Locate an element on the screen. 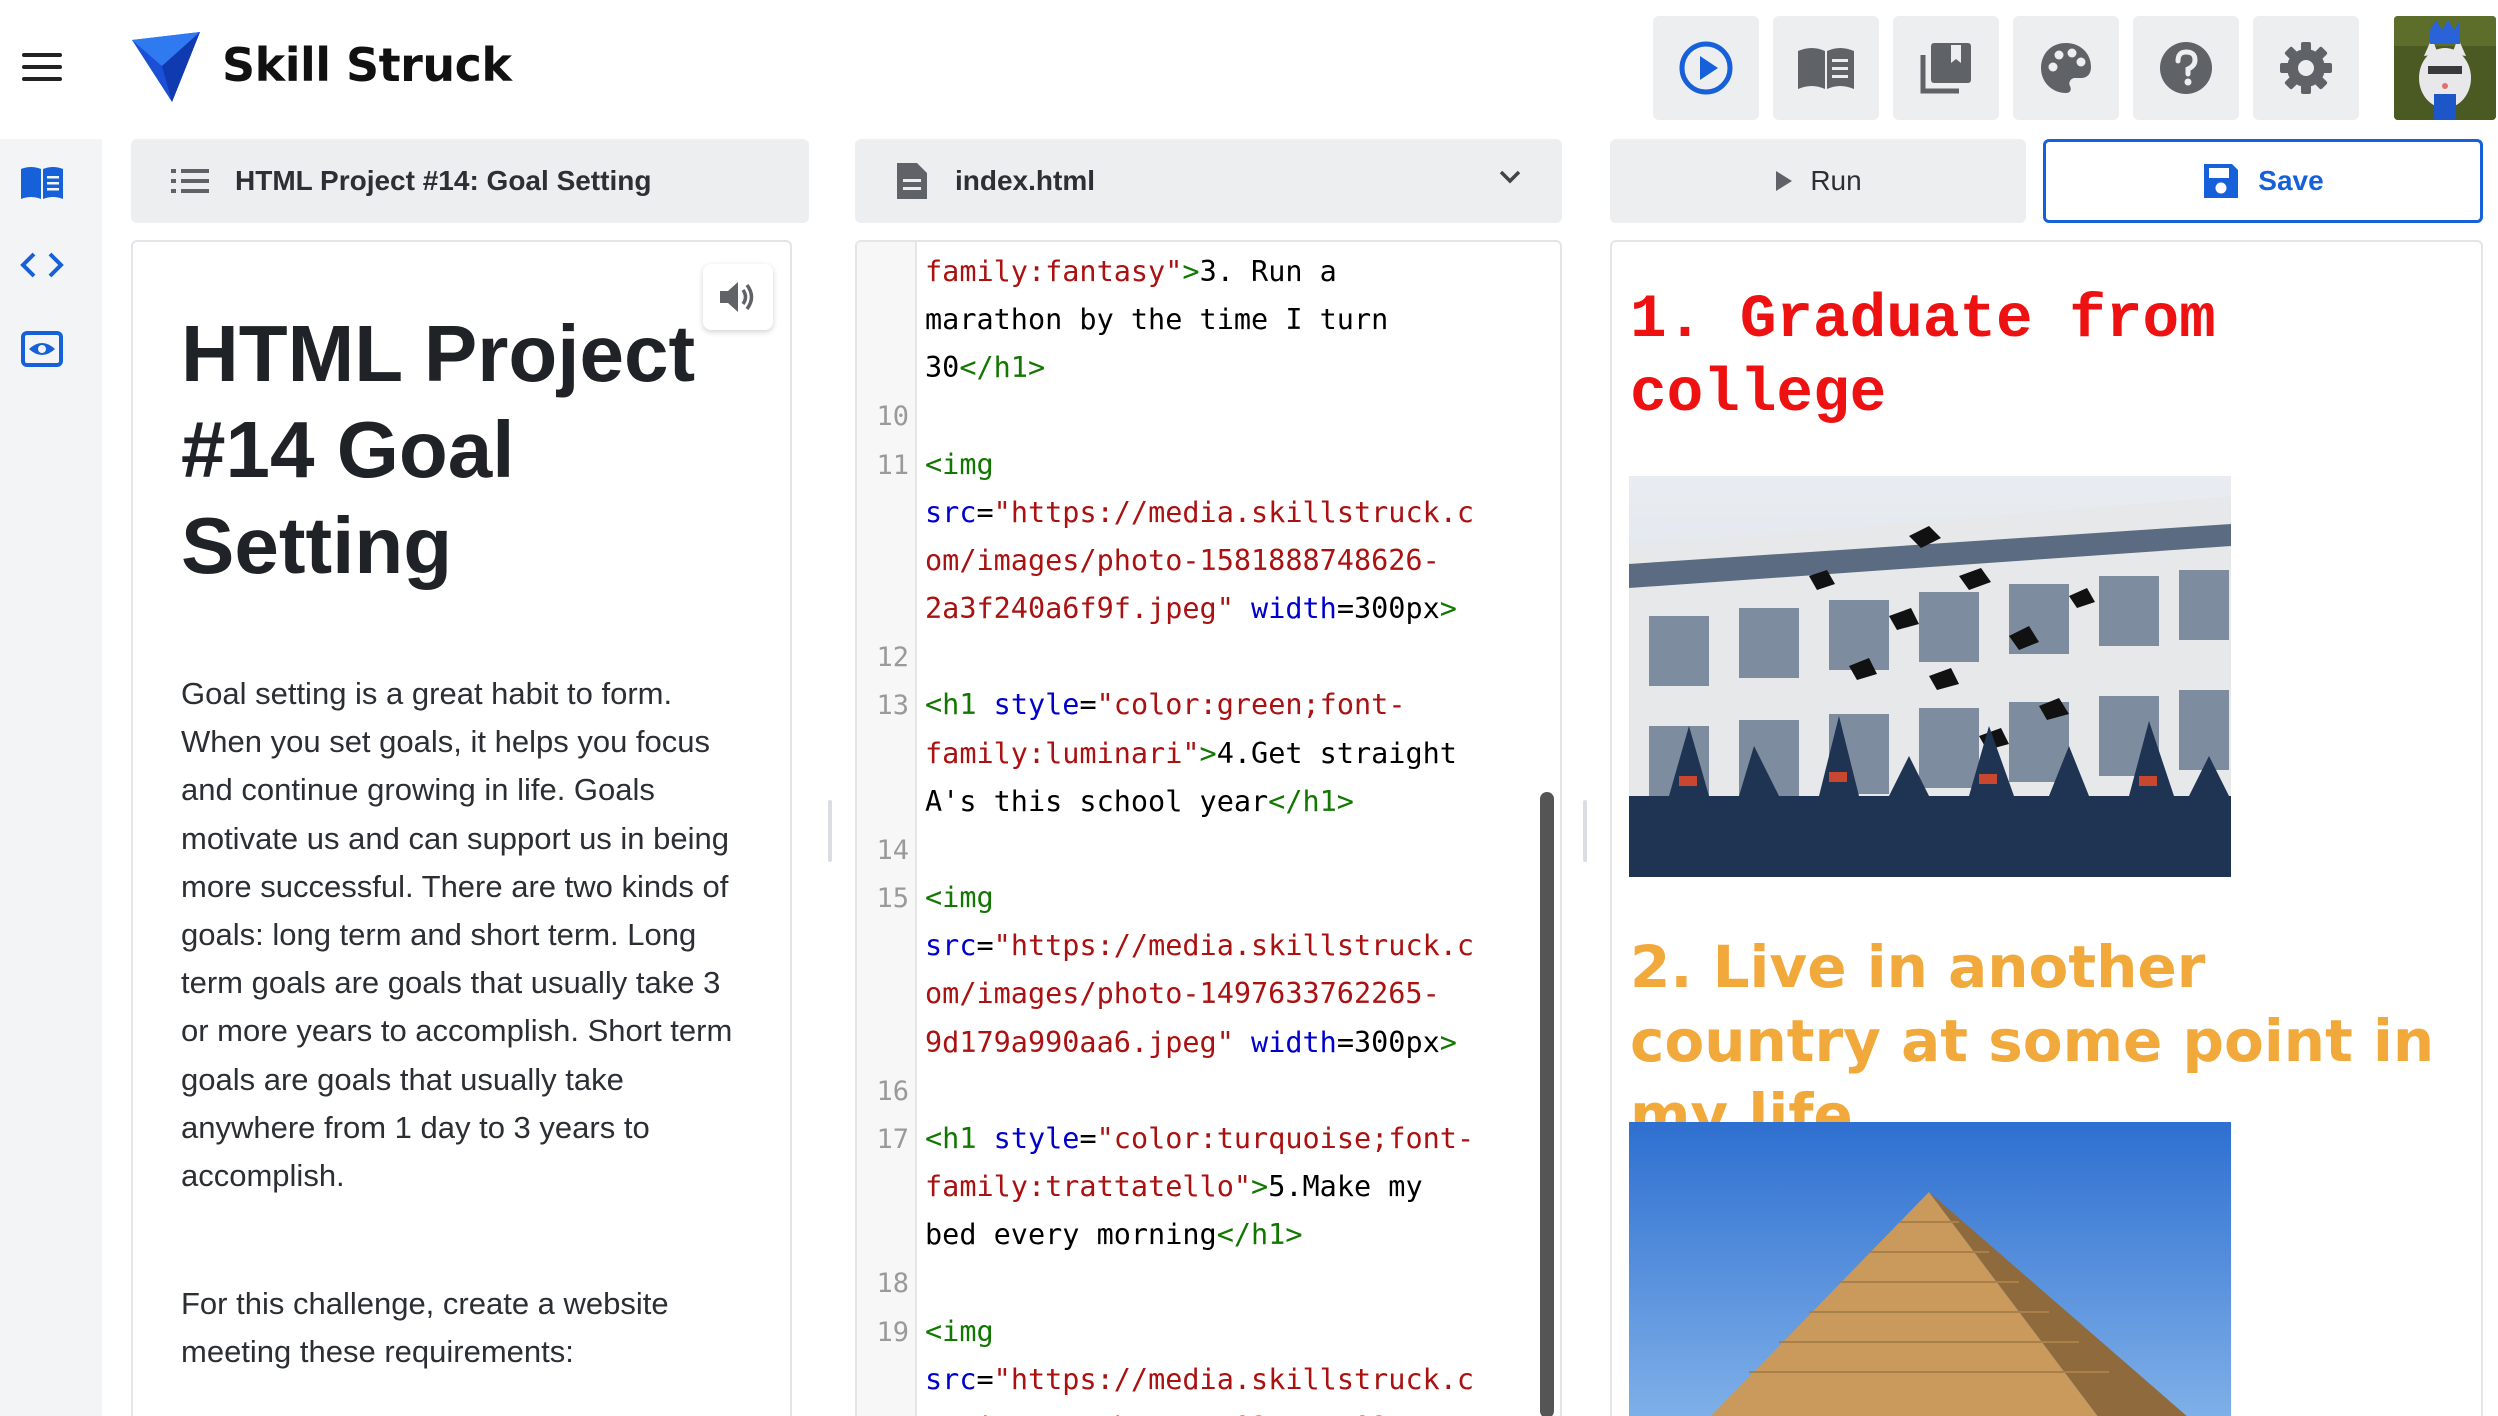 Image resolution: width=2498 pixels, height=1416 pixels. code-line: 12 is located at coordinates (1207, 657).